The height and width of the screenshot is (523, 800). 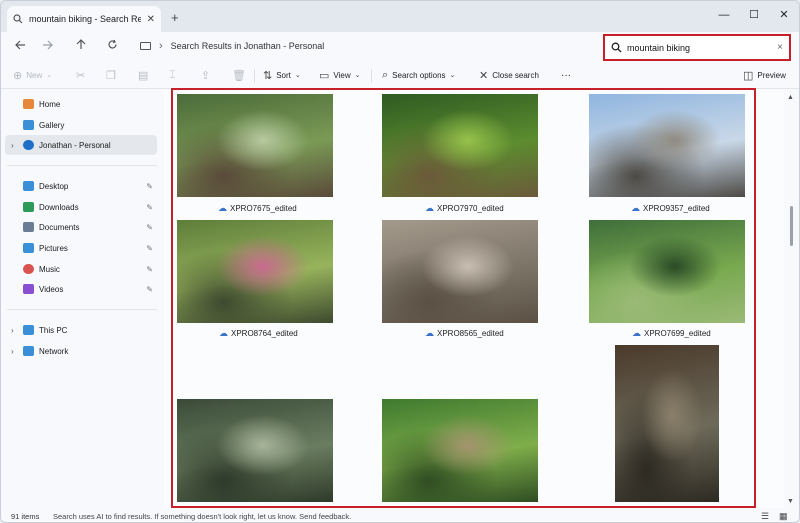 What do you see at coordinates (205, 75) in the screenshot?
I see `share-button: ⇪` at bounding box center [205, 75].